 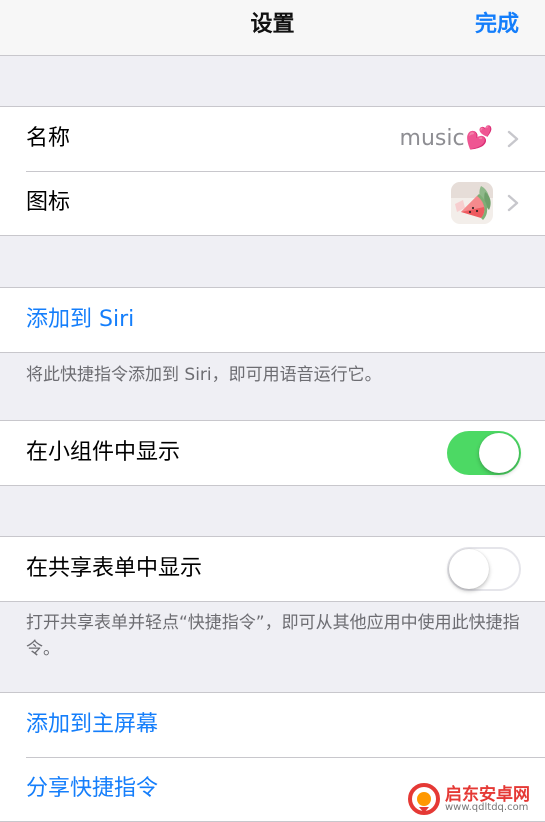 I want to click on add-to-home-screen-button: 添加到主屏幕, so click(x=92, y=725).